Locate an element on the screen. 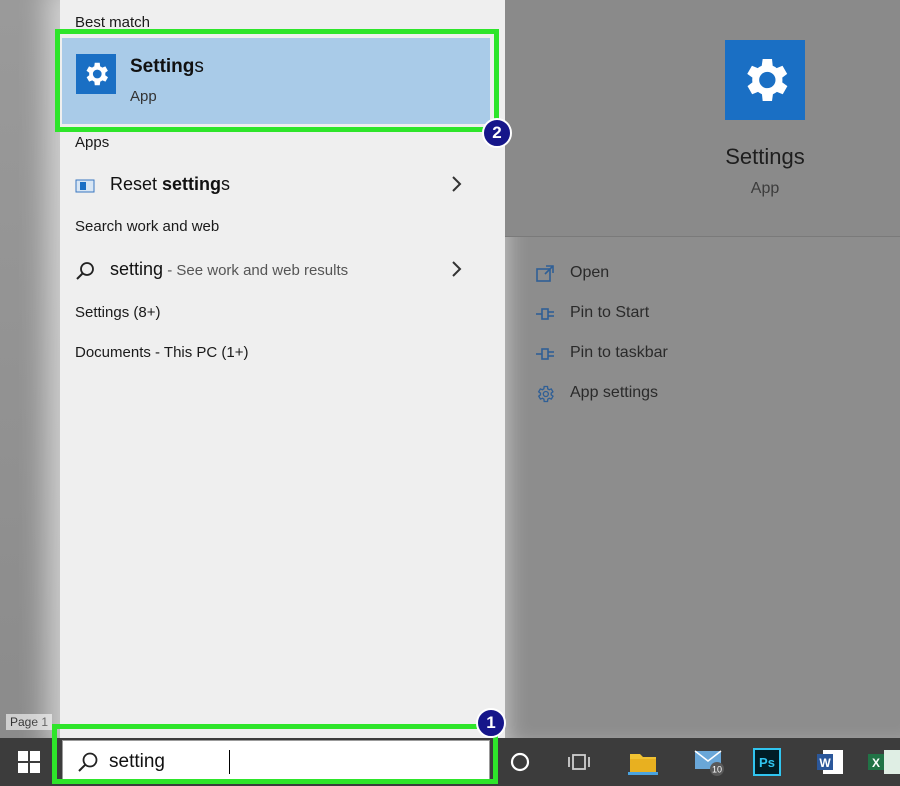 Image resolution: width=900 pixels, height=786 pixels. mail-button: 10 is located at coordinates (709, 762).